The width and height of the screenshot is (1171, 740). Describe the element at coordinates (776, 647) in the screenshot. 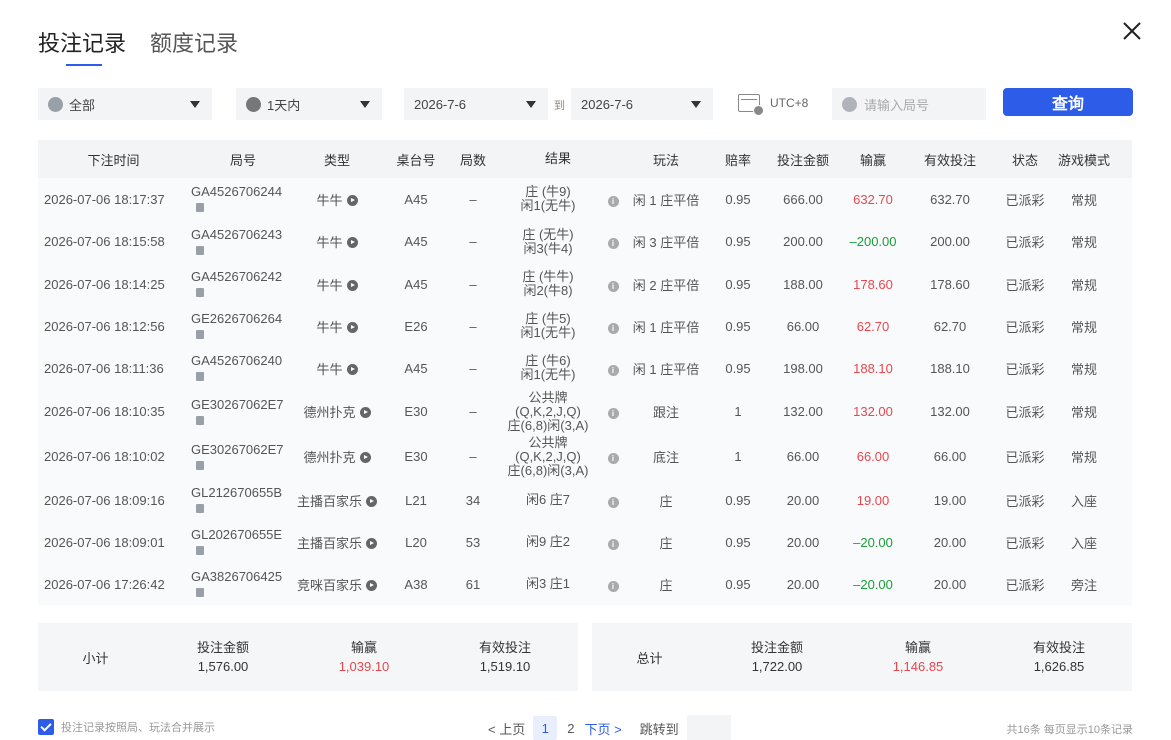

I see `total-bet-label: 投注金额` at that location.